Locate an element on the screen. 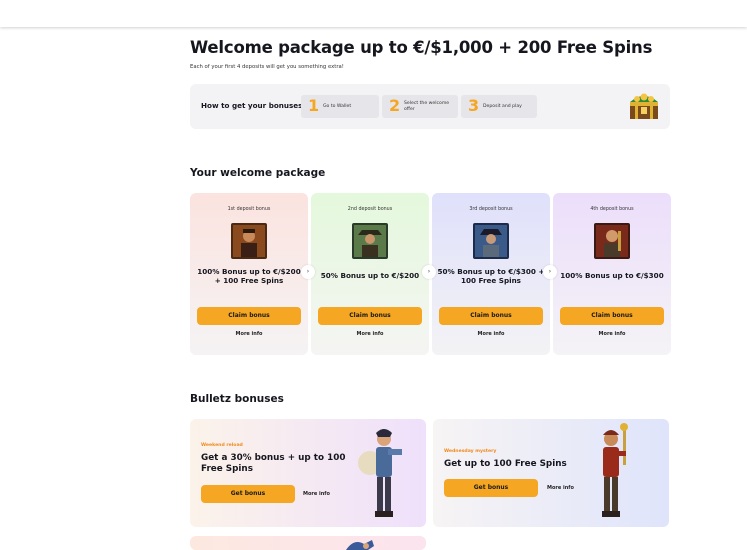 This screenshot has height=550, width=747. card-offer-text: 100% Bonus up to €/$200 + 100 Free Spins is located at coordinates (249, 275).